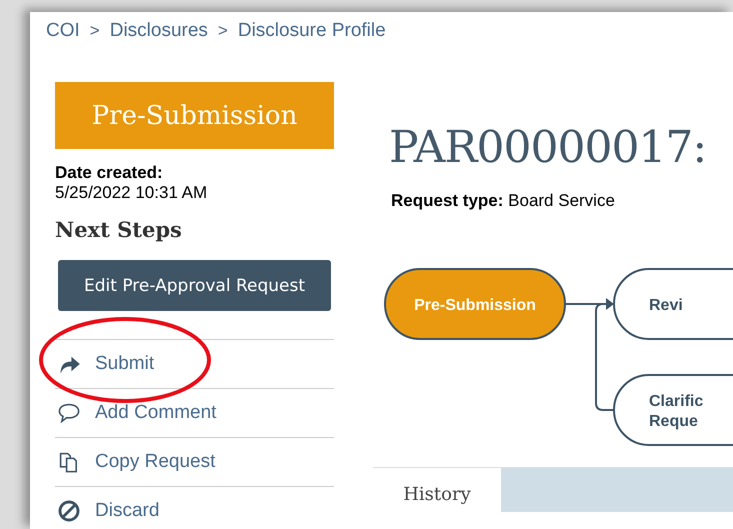 This screenshot has height=529, width=733. Describe the element at coordinates (194, 285) in the screenshot. I see `edit-request-button: Edit Pre-Approval Request` at that location.